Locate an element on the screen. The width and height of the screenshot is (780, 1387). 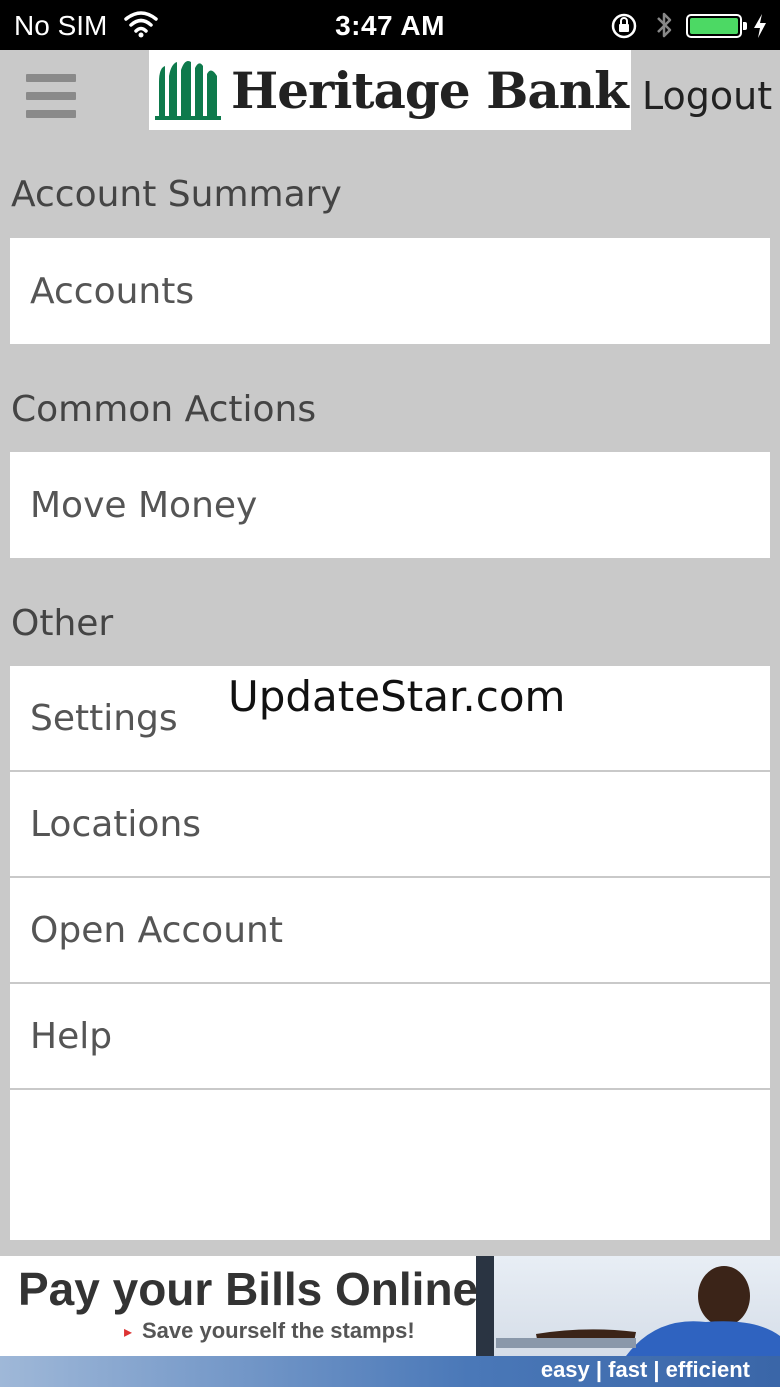
menu-item-help: Help is located at coordinates (390, 1037).